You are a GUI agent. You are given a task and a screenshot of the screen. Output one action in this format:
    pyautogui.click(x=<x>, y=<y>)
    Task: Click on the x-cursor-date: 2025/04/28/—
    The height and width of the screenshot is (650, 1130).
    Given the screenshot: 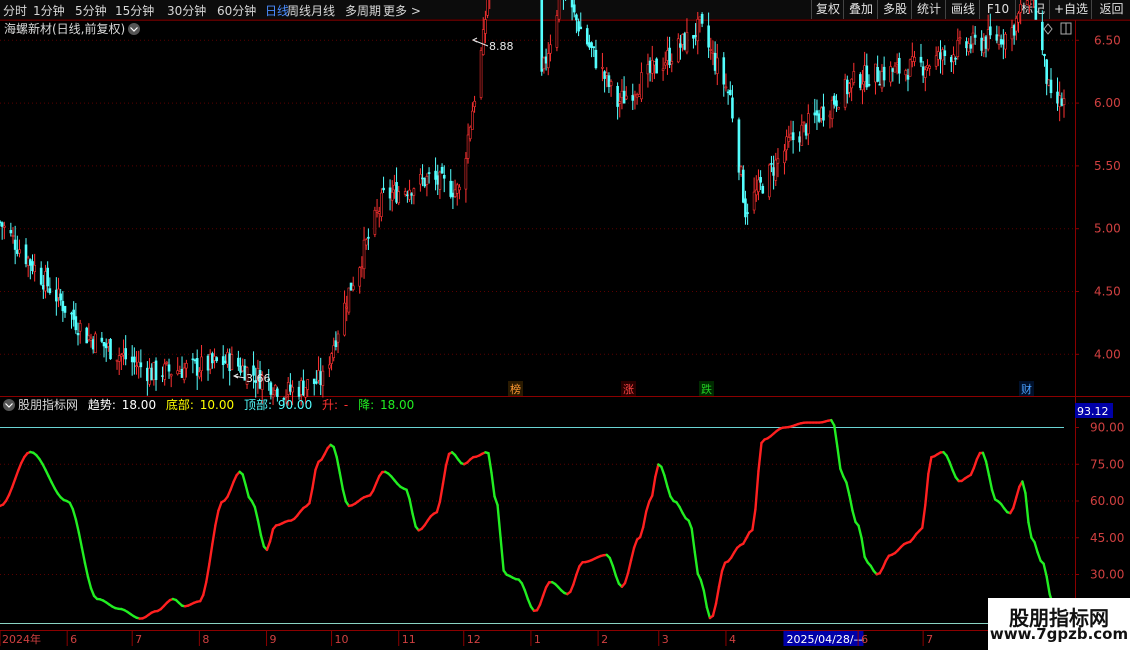 What is the action you would take?
    pyautogui.click(x=825, y=639)
    